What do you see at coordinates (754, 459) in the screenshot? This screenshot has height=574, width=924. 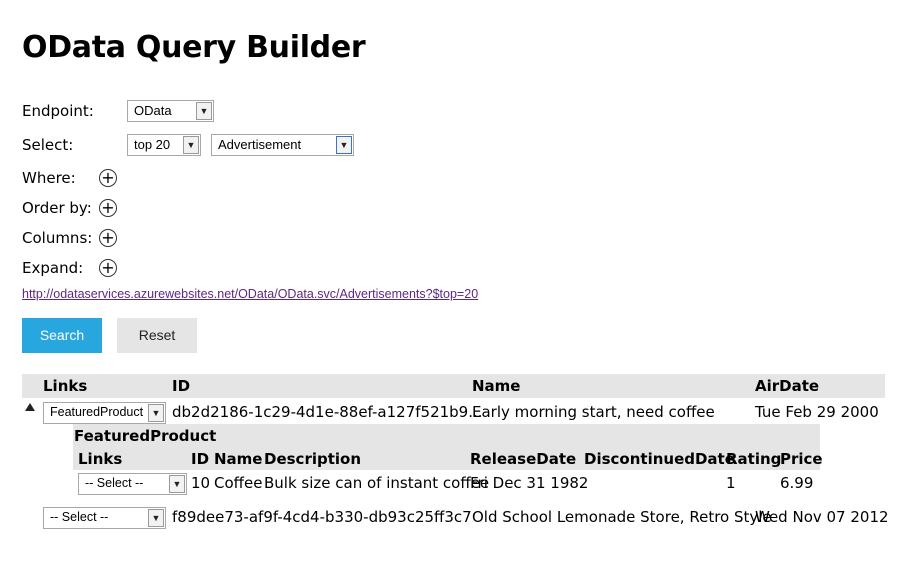 I see `nested-col-rating: Rating` at bounding box center [754, 459].